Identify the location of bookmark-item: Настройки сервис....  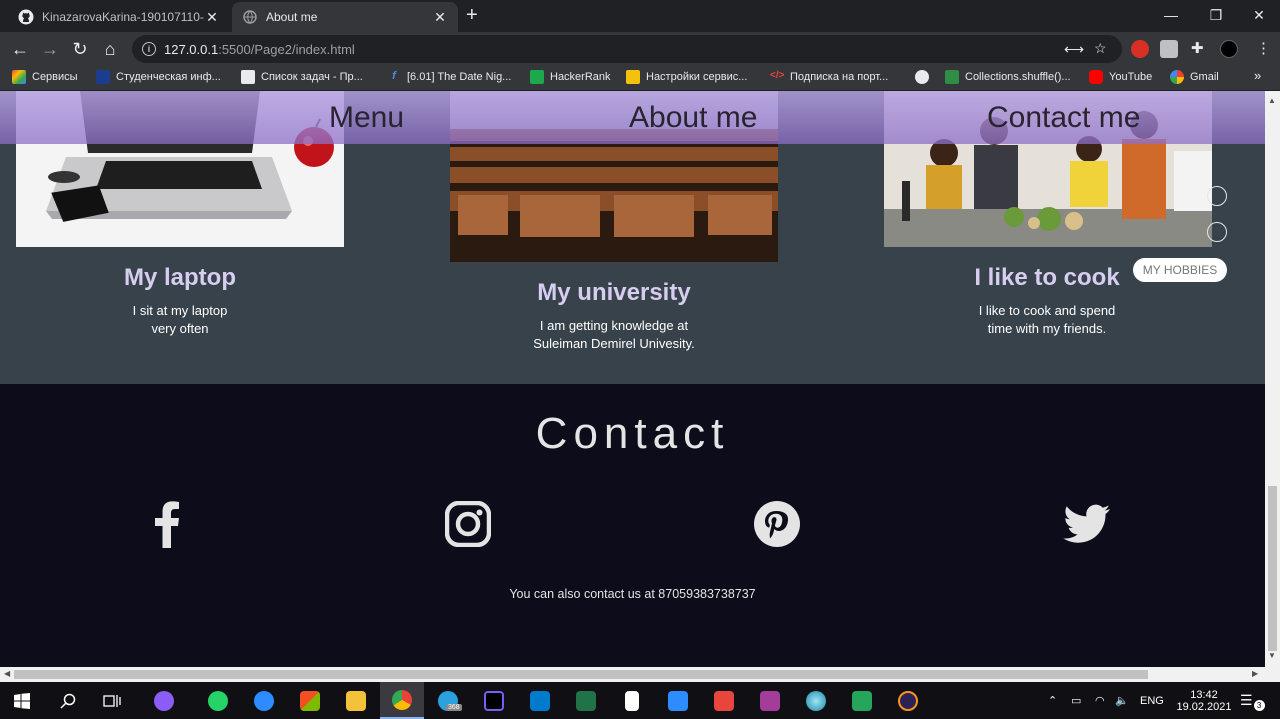
(686, 77).